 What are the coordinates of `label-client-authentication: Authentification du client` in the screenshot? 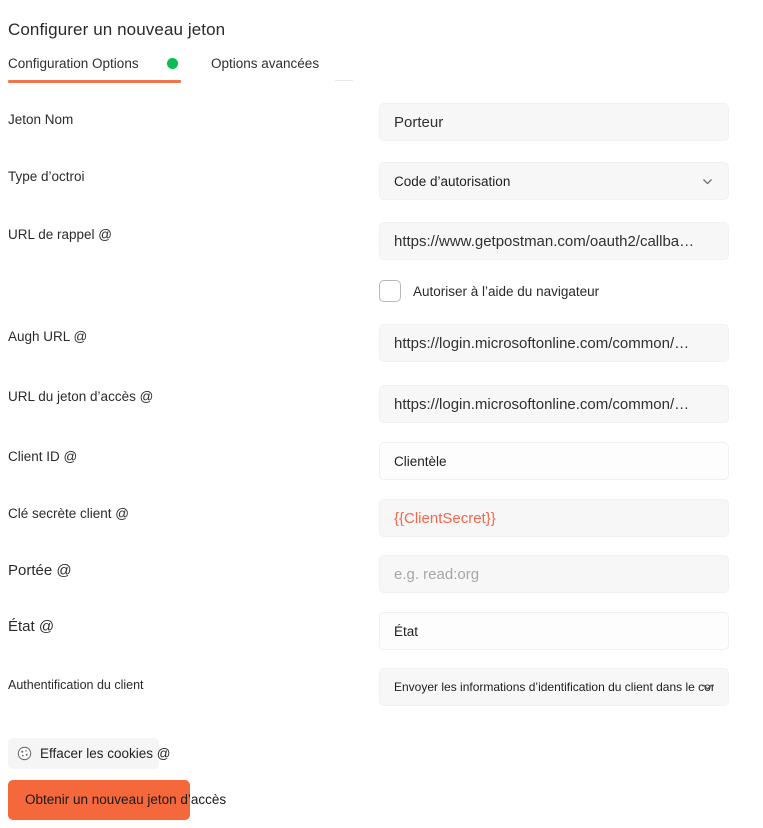 It's located at (76, 685).